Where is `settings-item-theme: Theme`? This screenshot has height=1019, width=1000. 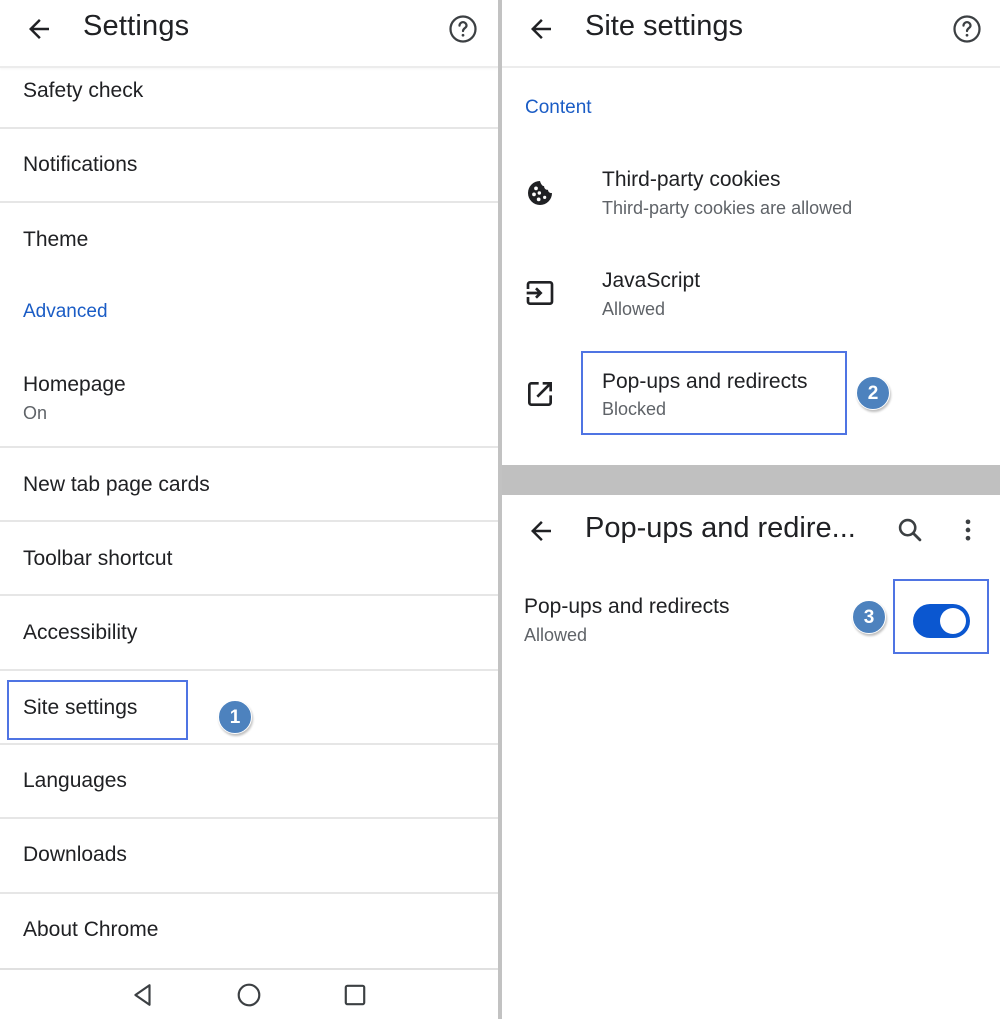
settings-item-theme: Theme is located at coordinates (249, 240).